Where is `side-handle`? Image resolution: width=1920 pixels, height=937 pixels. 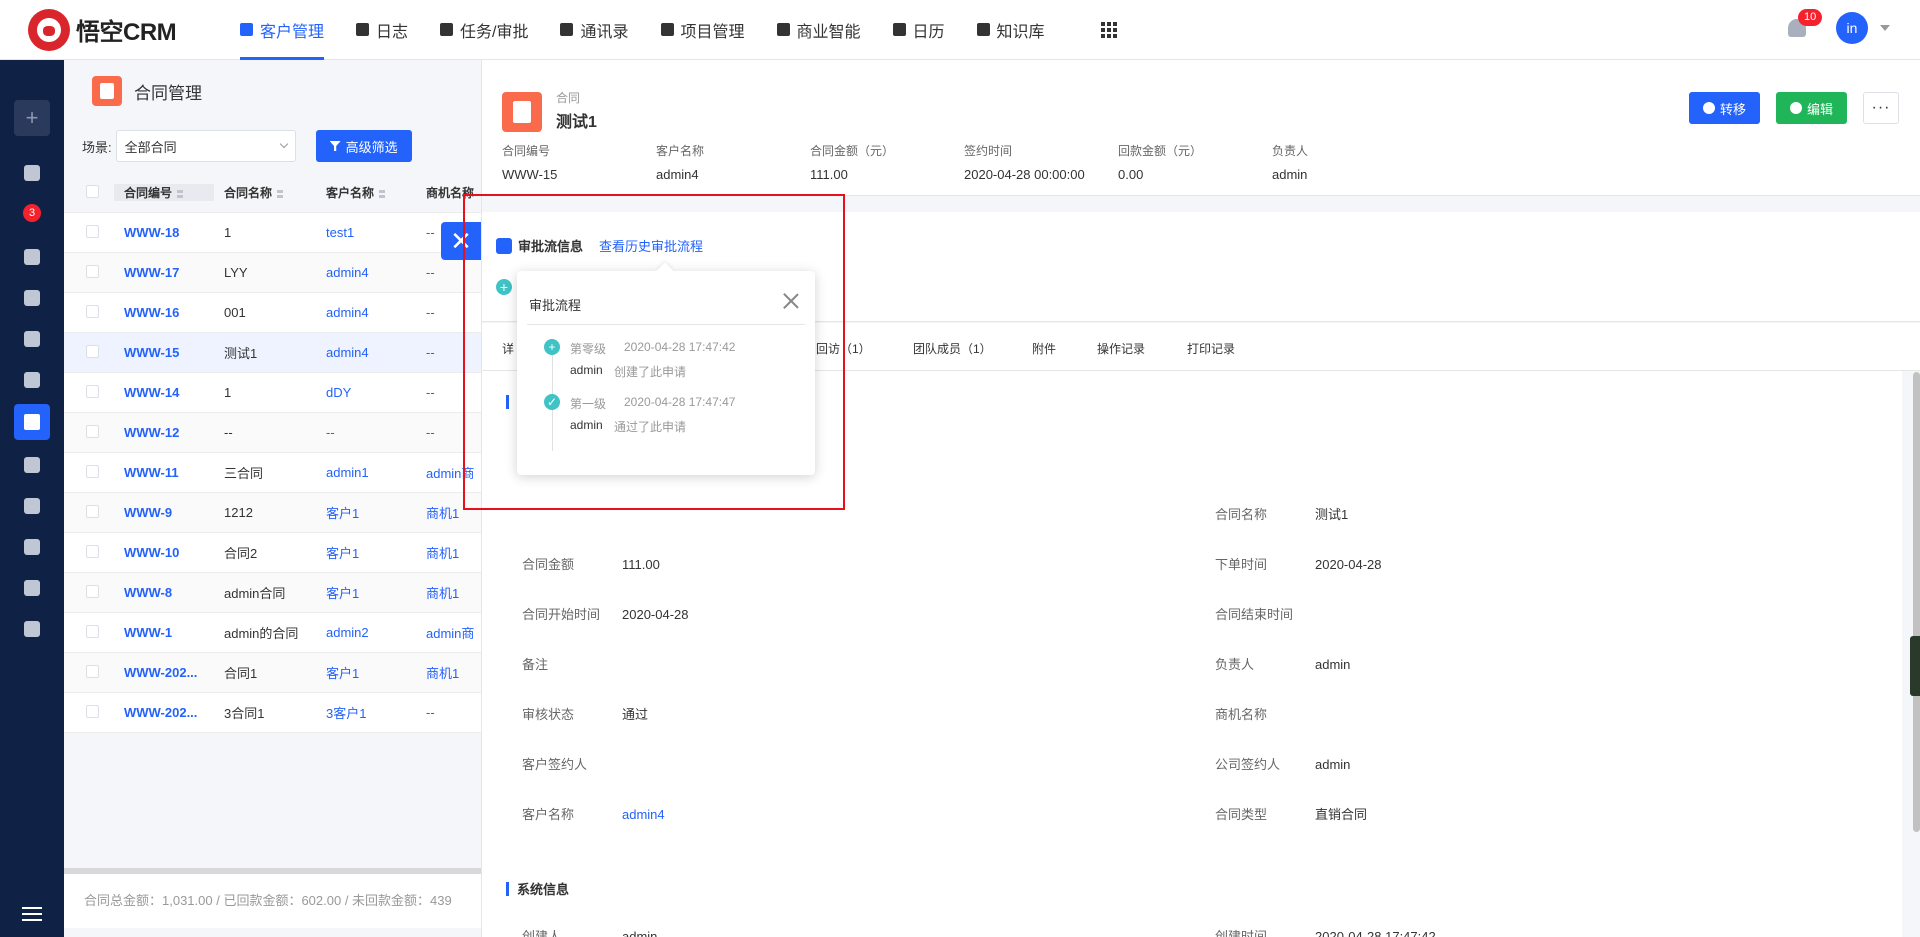
side-handle is located at coordinates (1915, 666).